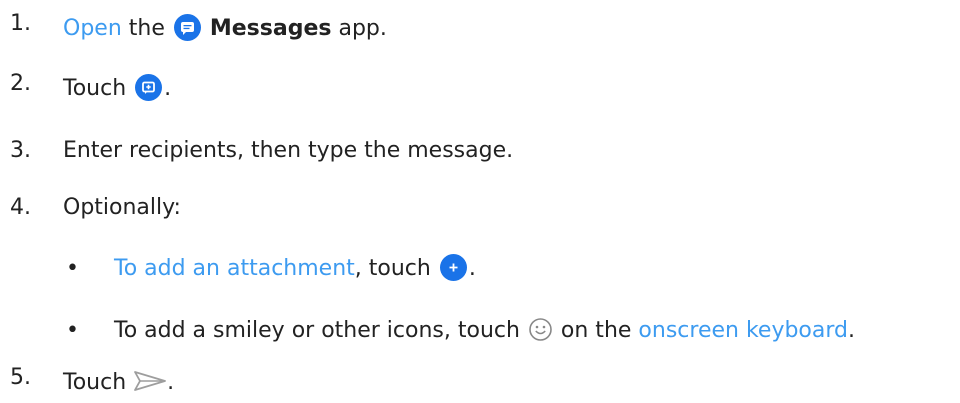 This screenshot has width=960, height=403. I want to click on step-number: 1., so click(20, 23).